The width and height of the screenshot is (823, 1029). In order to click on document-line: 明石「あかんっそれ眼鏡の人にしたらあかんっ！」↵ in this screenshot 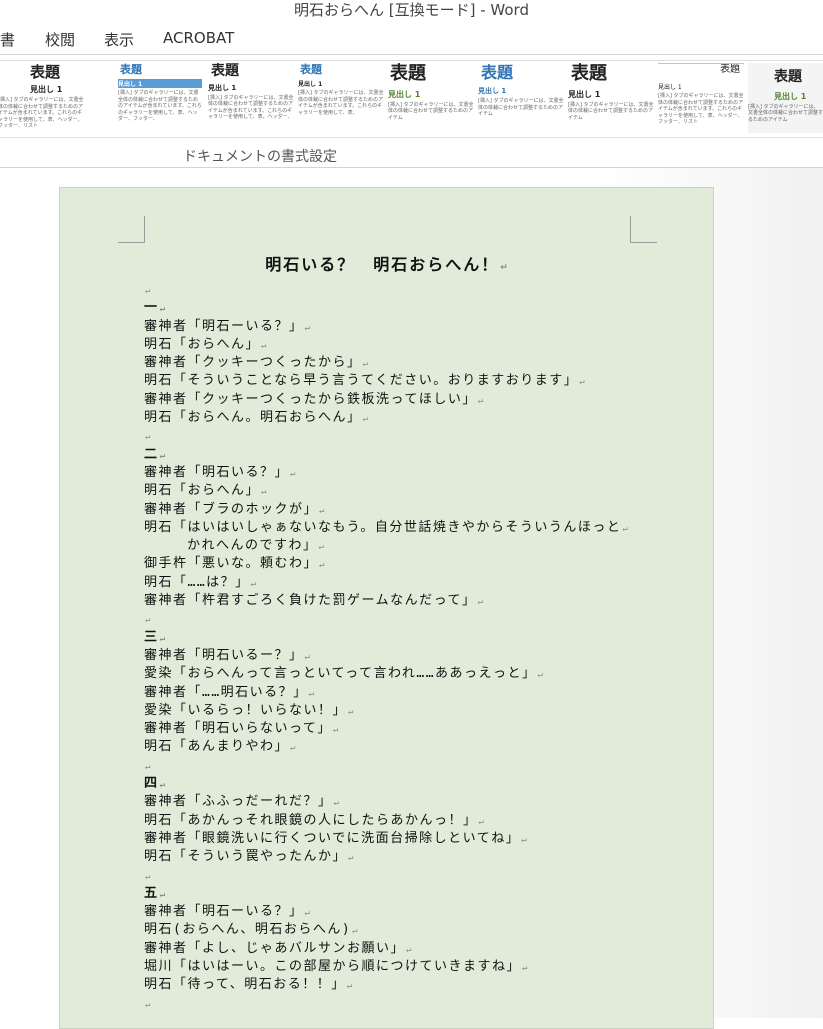, I will do `click(404, 821)`.